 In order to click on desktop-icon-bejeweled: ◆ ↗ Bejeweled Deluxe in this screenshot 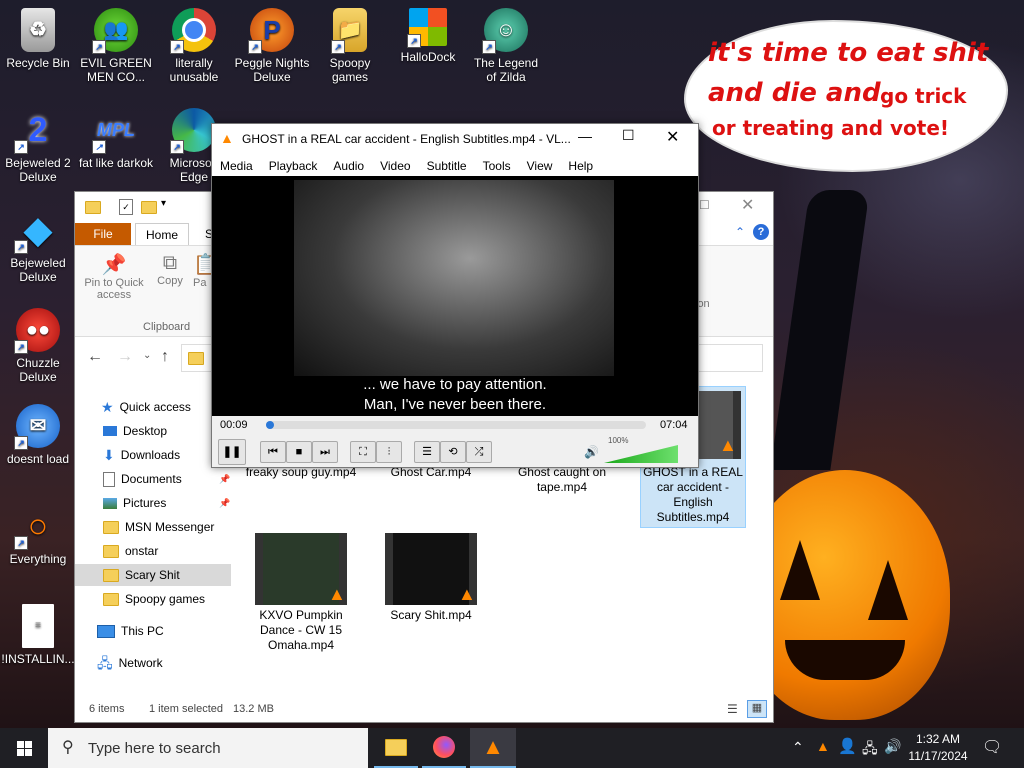, I will do `click(38, 246)`.